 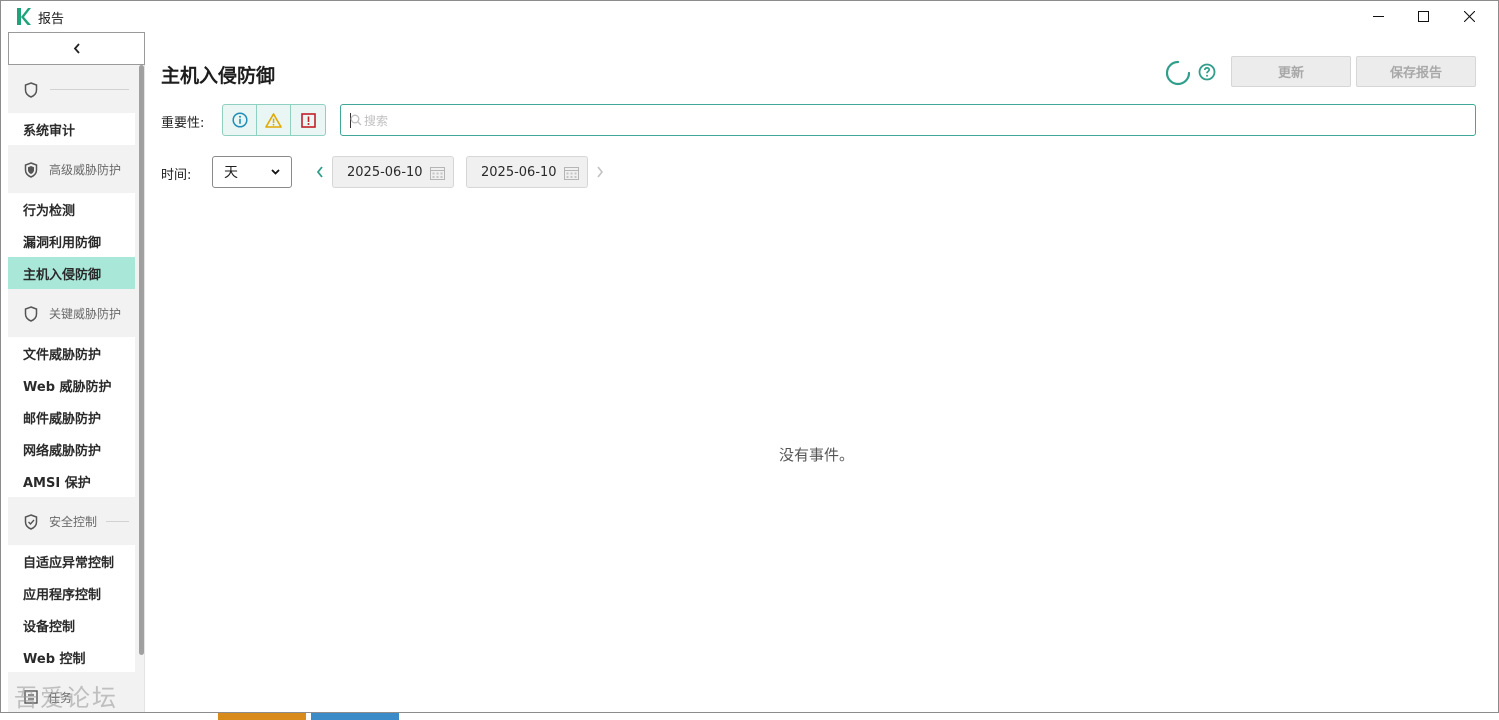 I want to click on nav-group-advanced-threat: 高级威胁防护, so click(x=71, y=169).